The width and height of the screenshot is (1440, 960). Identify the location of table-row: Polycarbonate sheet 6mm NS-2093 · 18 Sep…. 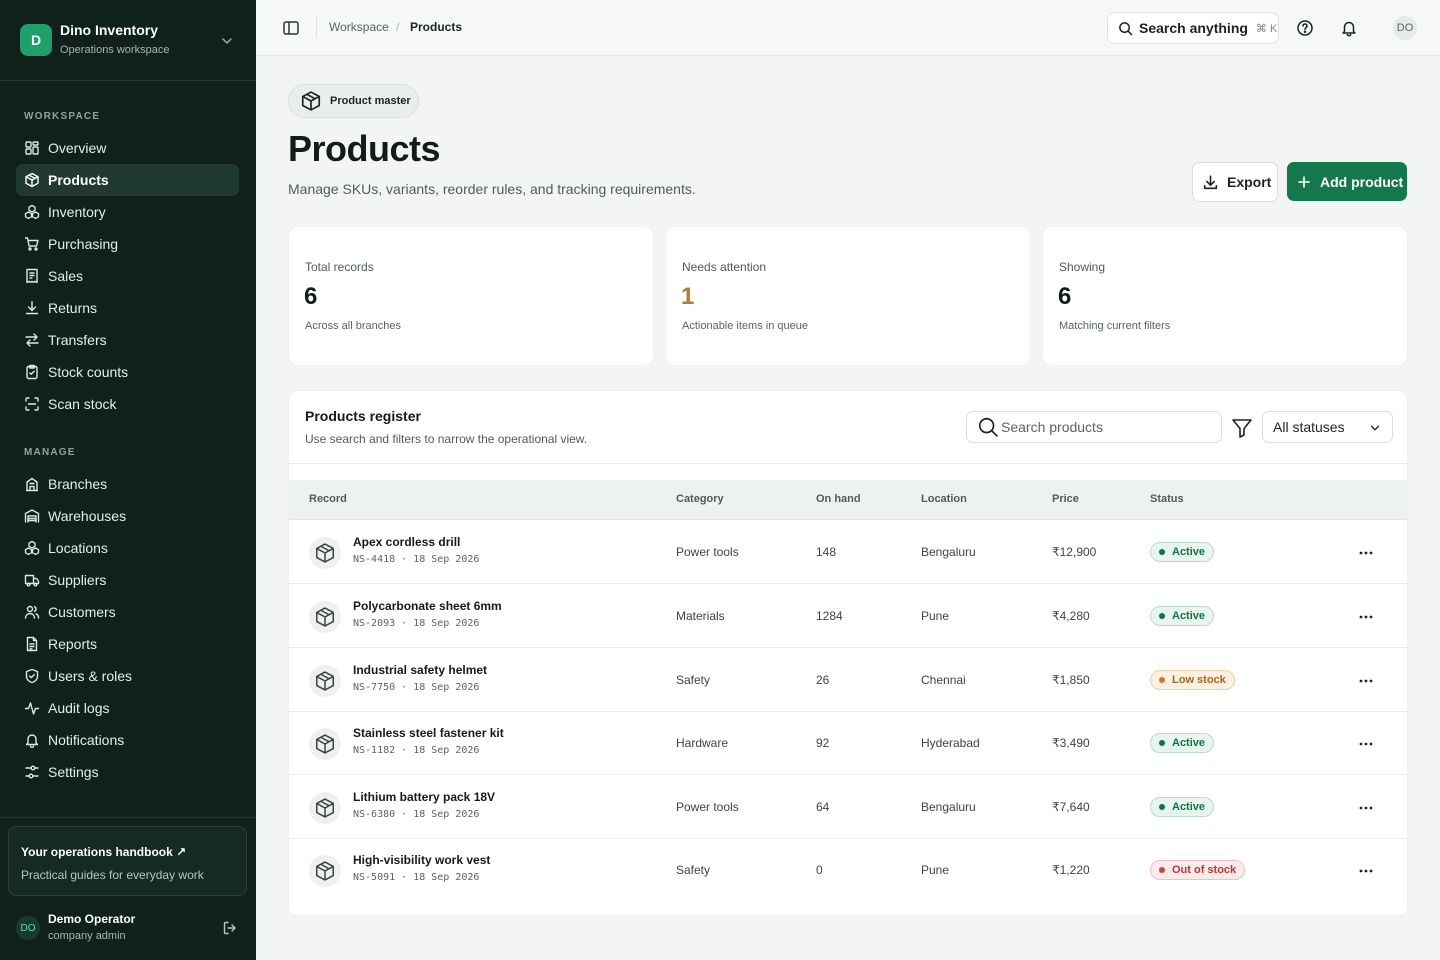
(848, 616).